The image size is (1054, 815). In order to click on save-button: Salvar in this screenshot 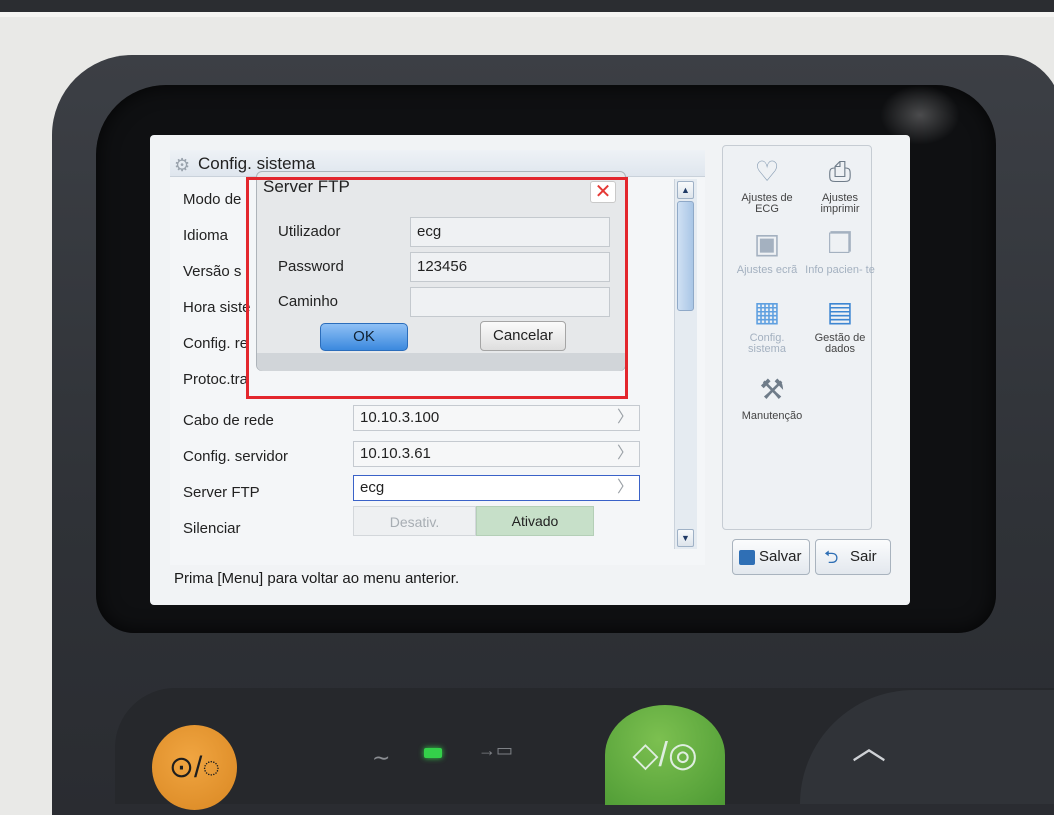, I will do `click(771, 557)`.